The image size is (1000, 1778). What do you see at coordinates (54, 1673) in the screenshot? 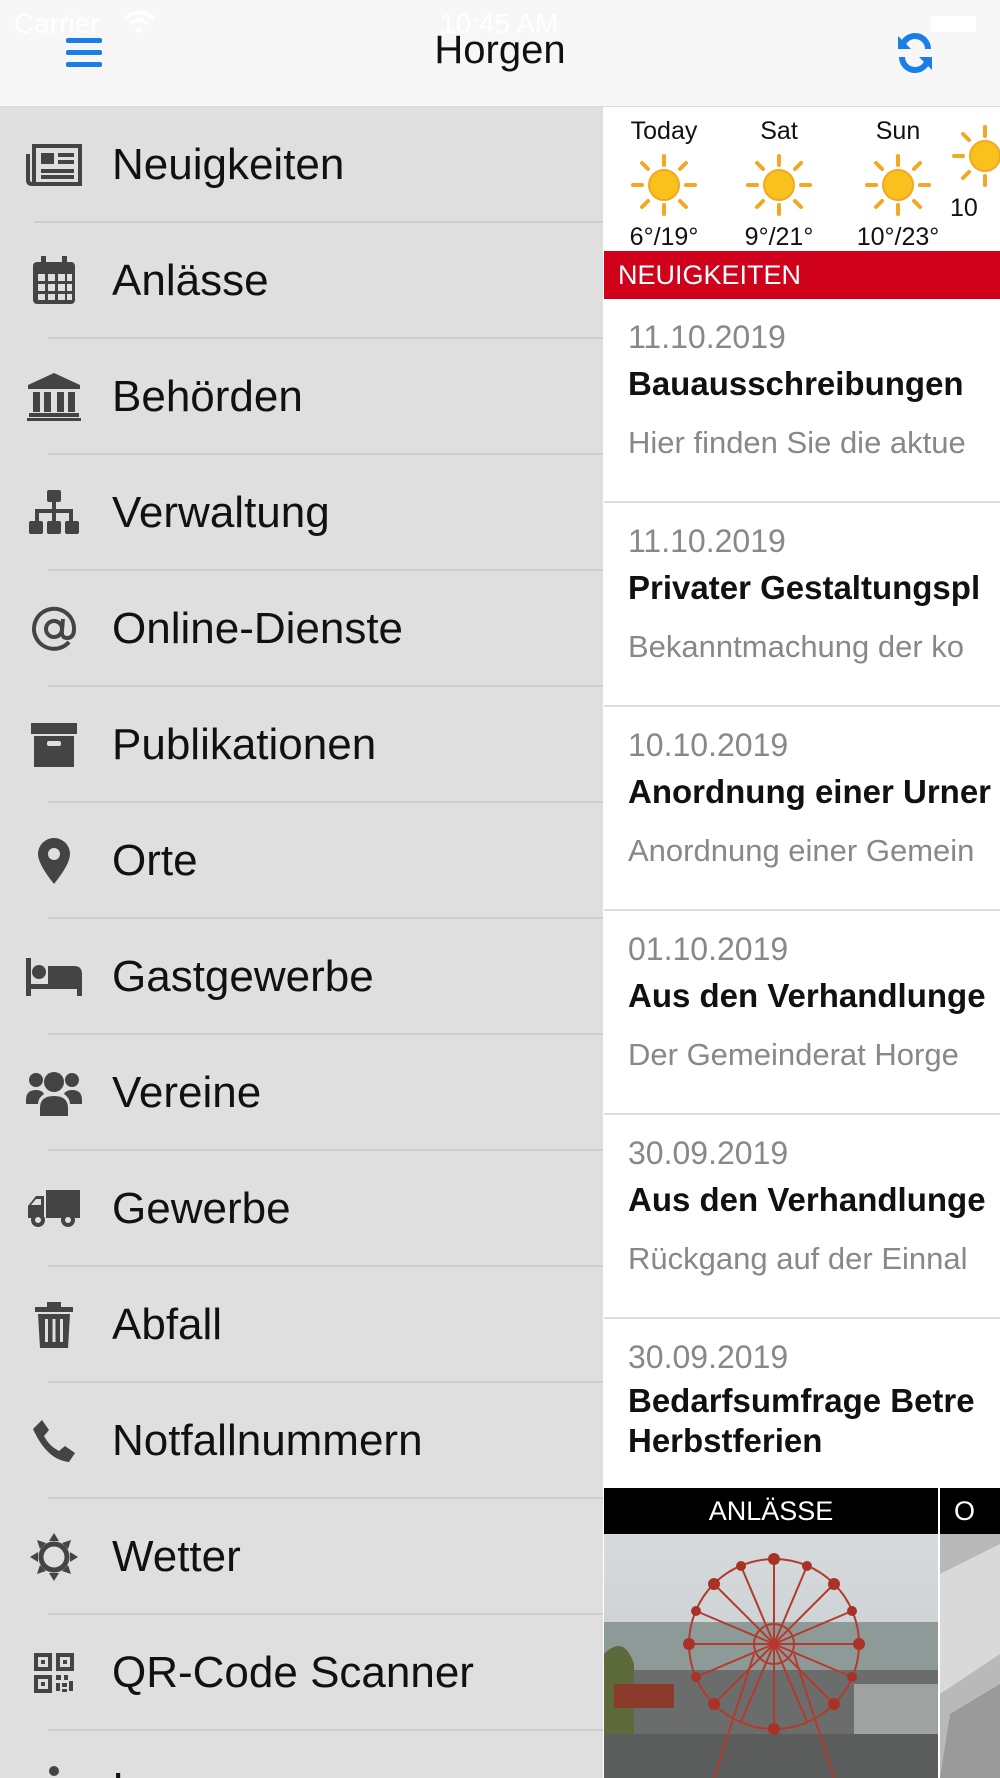
I see `qrcode-icon` at bounding box center [54, 1673].